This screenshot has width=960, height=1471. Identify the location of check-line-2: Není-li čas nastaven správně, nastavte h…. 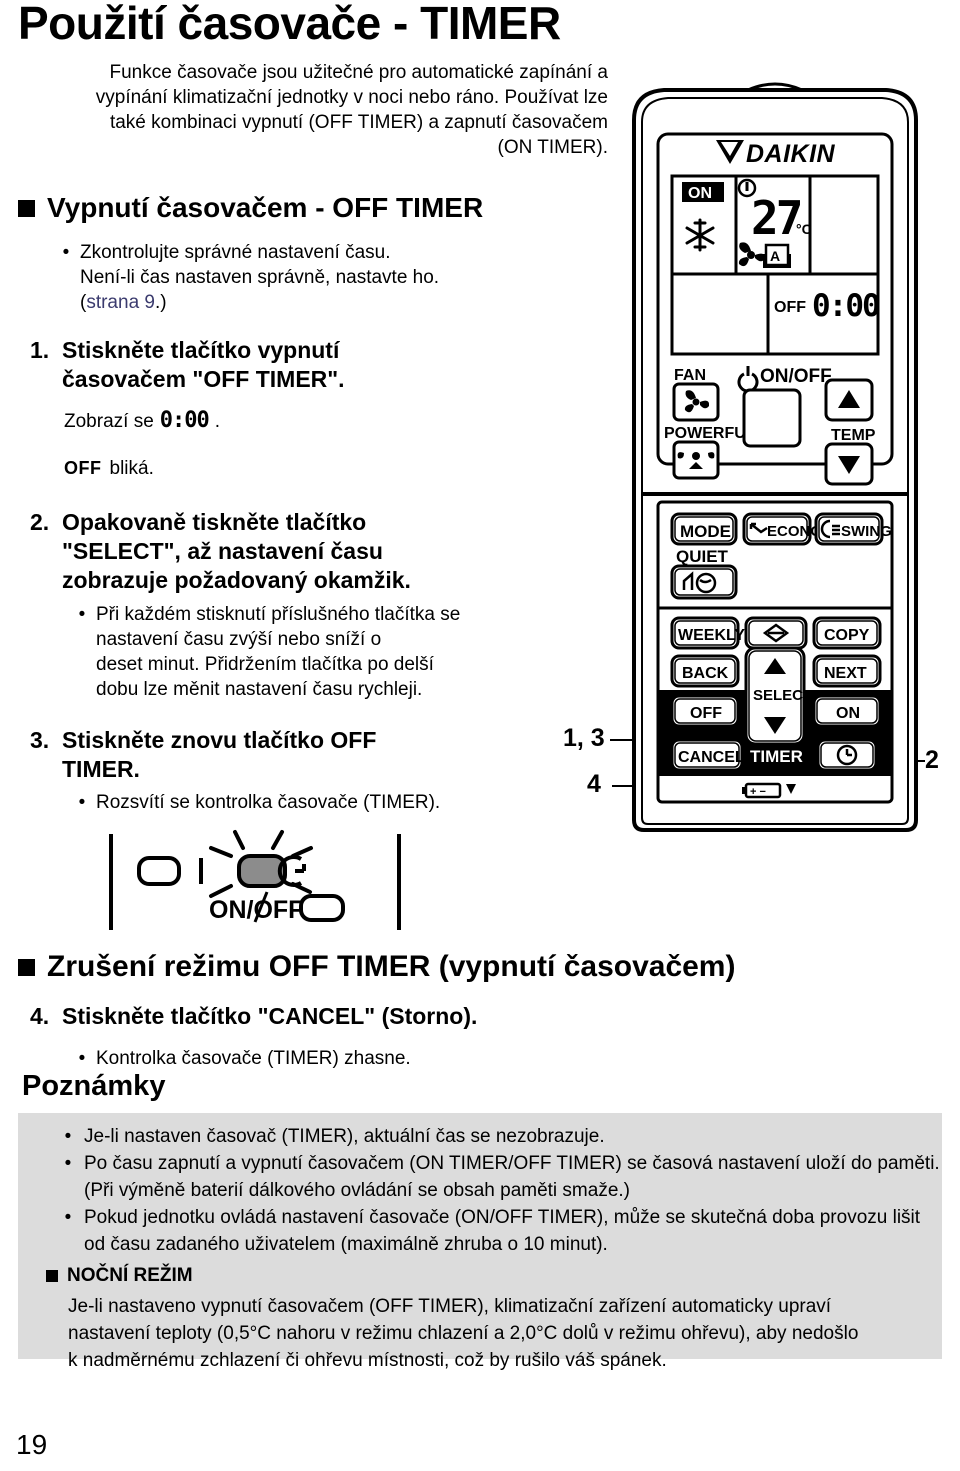
(260, 277).